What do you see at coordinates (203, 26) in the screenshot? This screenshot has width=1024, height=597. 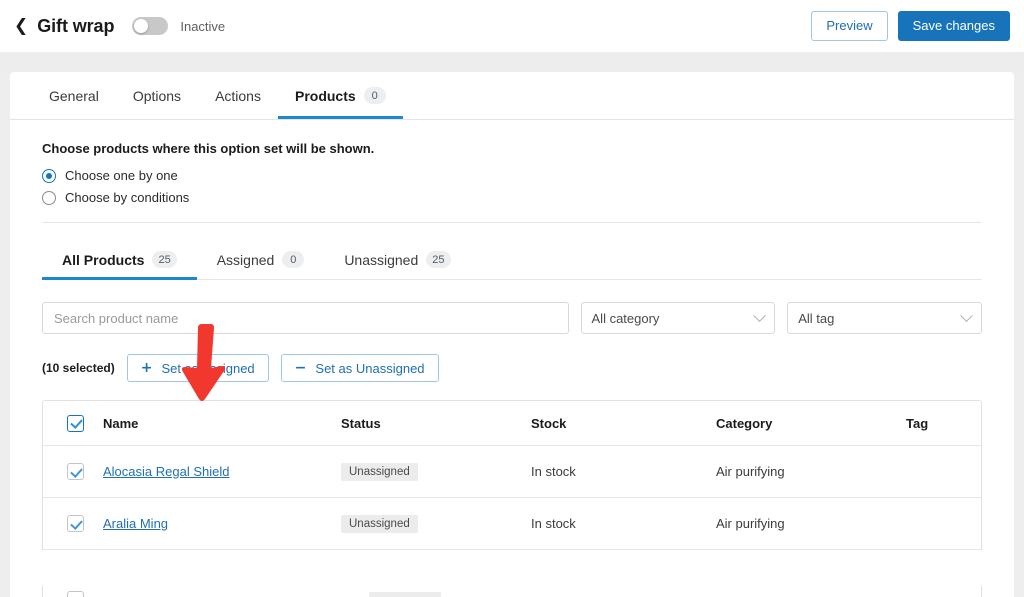 I see `toggle-status-label: Inactive` at bounding box center [203, 26].